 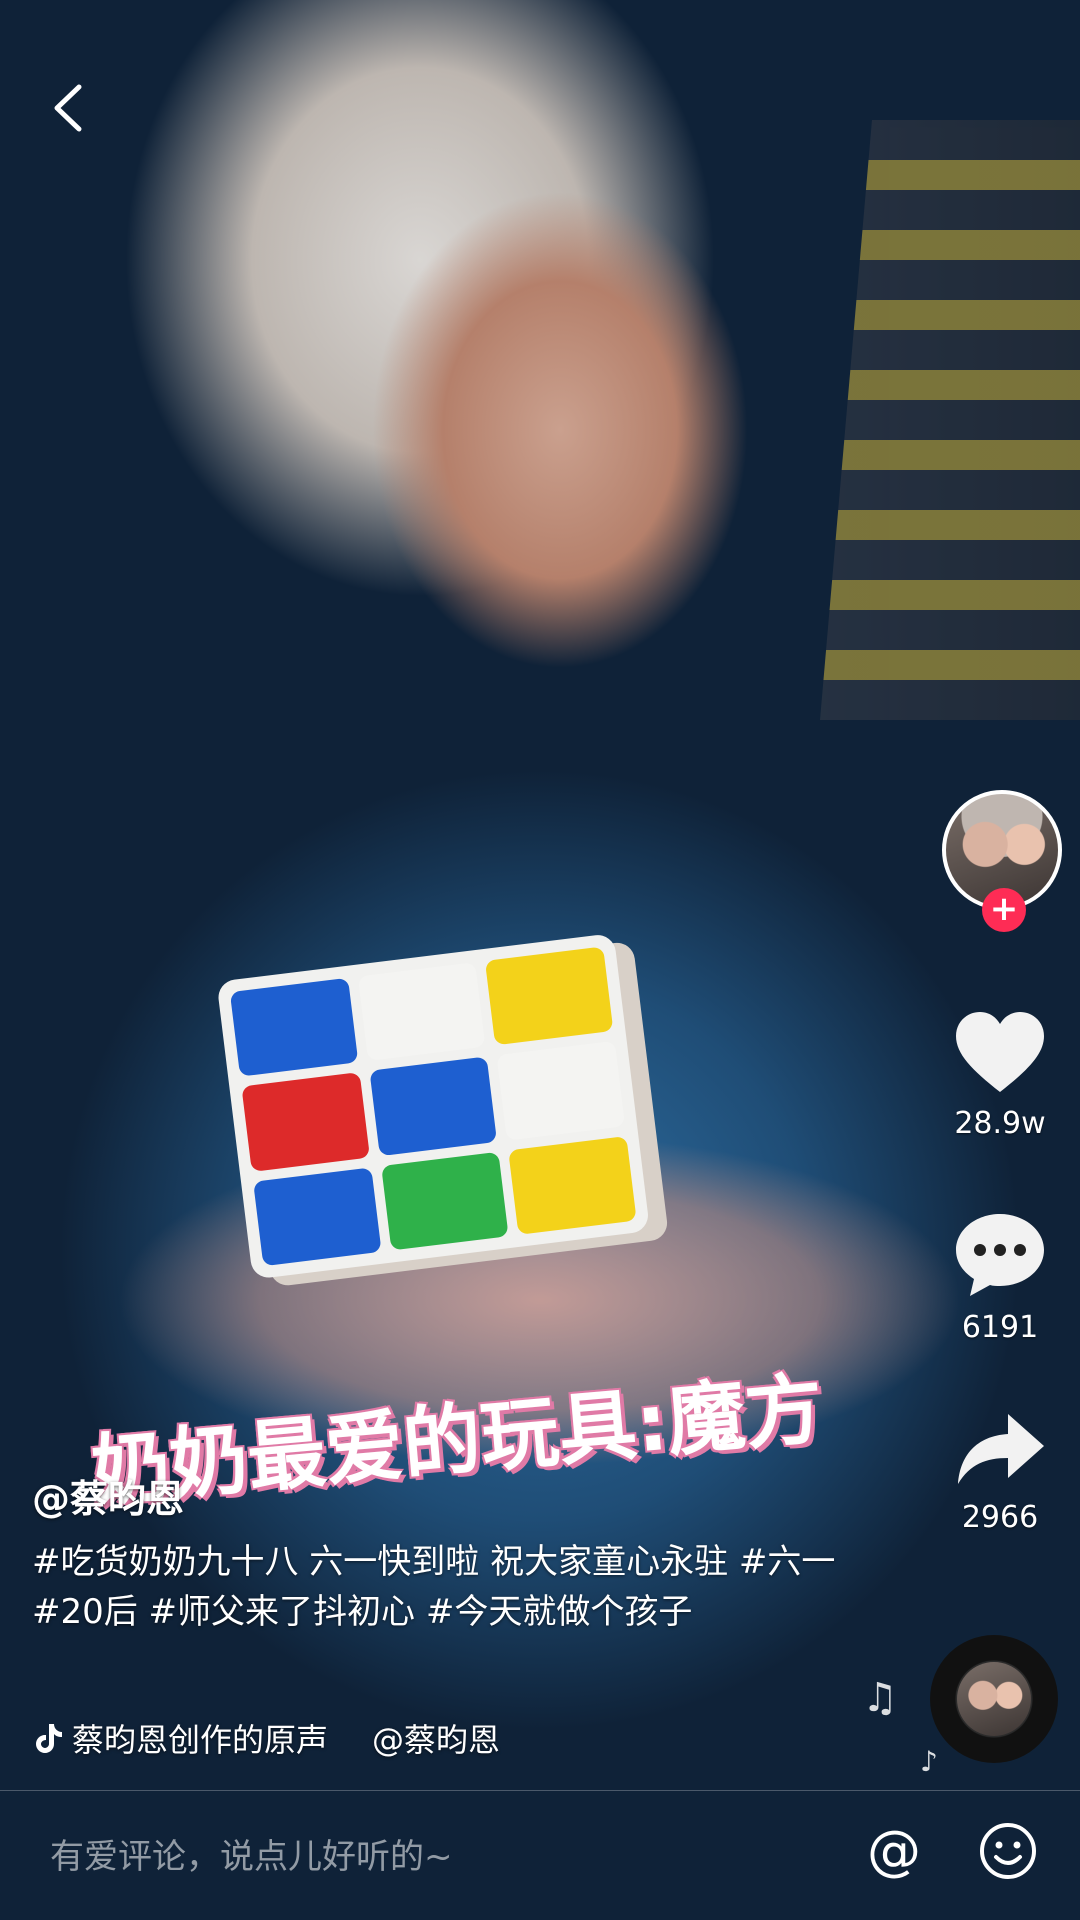 What do you see at coordinates (1004, 910) in the screenshot?
I see `follow-plus-icon: +` at bounding box center [1004, 910].